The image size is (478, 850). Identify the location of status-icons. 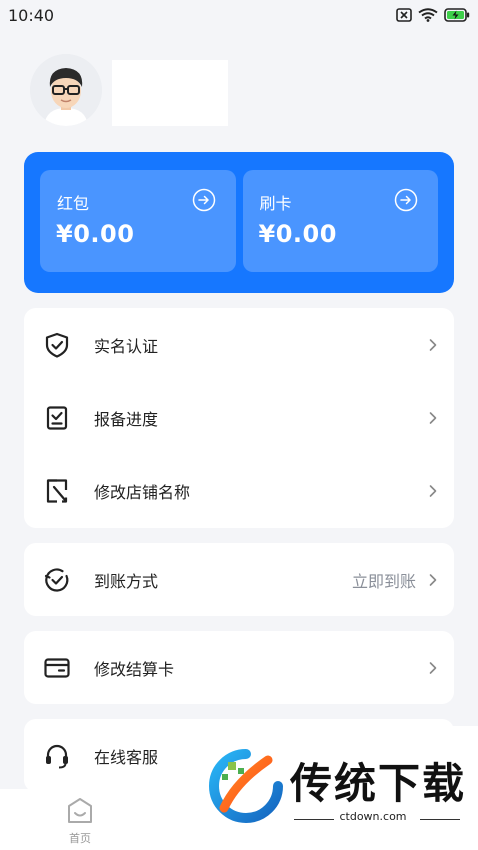
(433, 15).